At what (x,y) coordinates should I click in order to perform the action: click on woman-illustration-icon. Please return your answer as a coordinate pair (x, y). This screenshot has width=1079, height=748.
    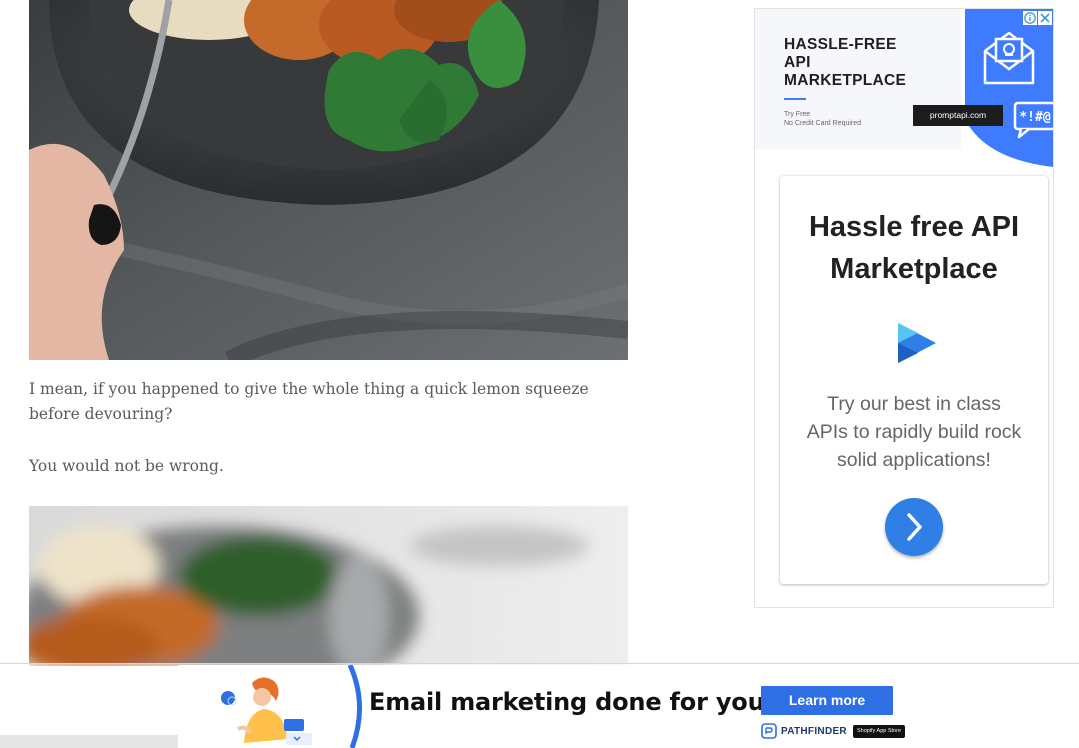
    Looking at the image, I should click on (266, 711).